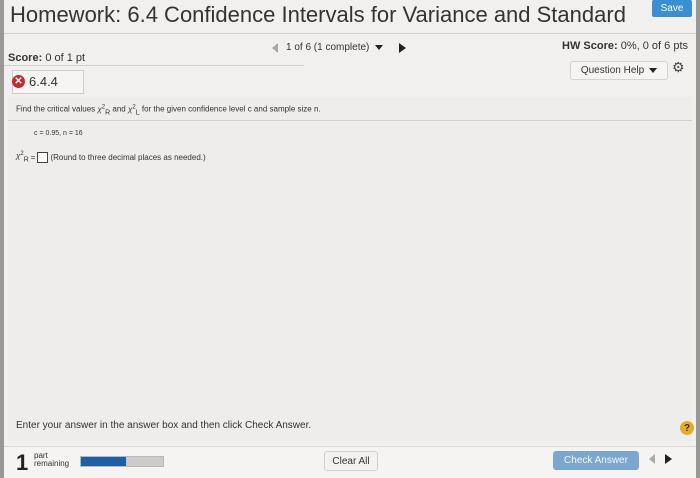  Describe the element at coordinates (58, 133) in the screenshot. I see `given-values: c = 0.95, n = 16` at that location.